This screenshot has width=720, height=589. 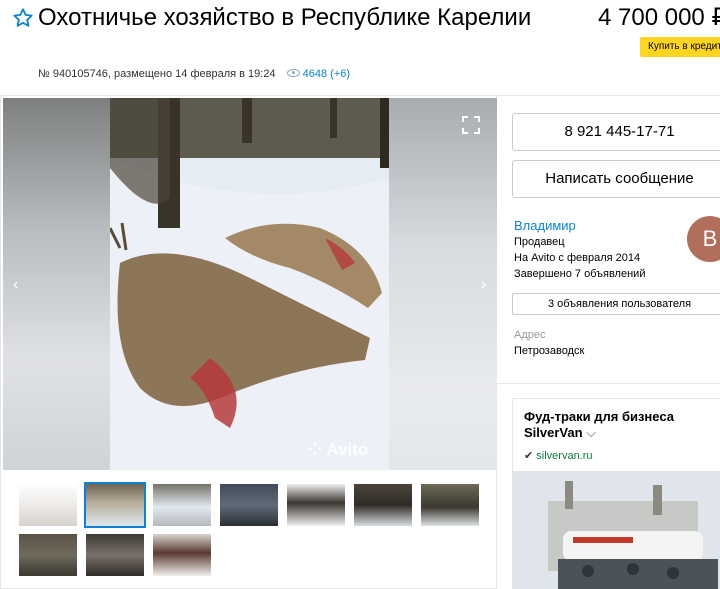 I want to click on ad-image, so click(x=616, y=530).